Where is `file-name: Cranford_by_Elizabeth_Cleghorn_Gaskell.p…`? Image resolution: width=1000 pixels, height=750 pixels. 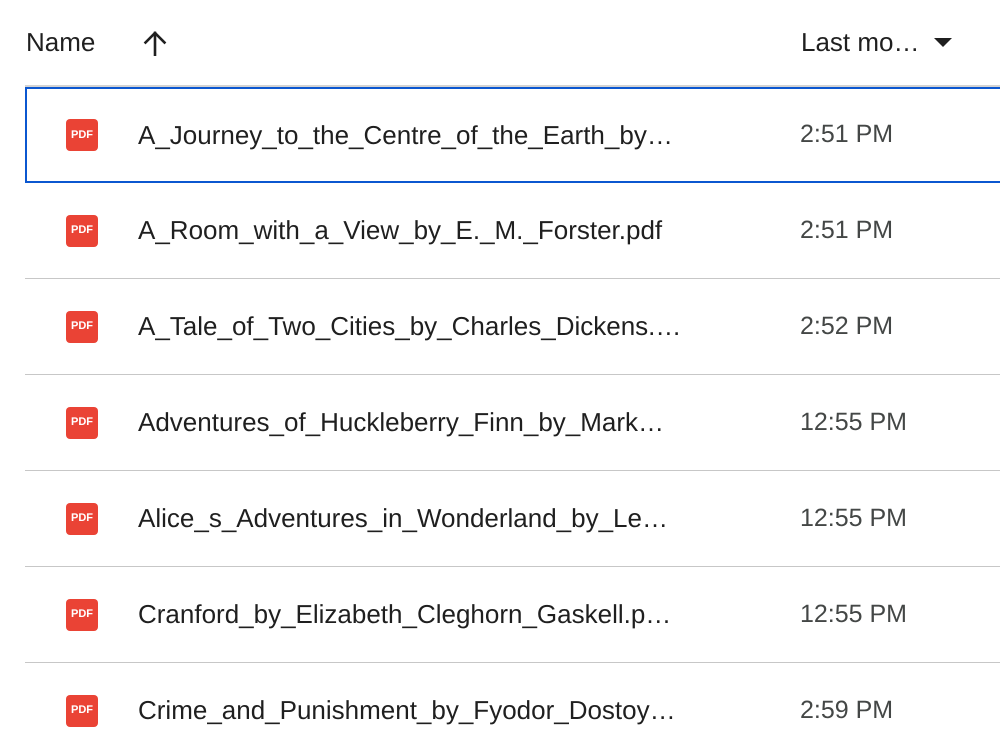 file-name: Cranford_by_Elizabeth_Cleghorn_Gaskell.p… is located at coordinates (405, 614).